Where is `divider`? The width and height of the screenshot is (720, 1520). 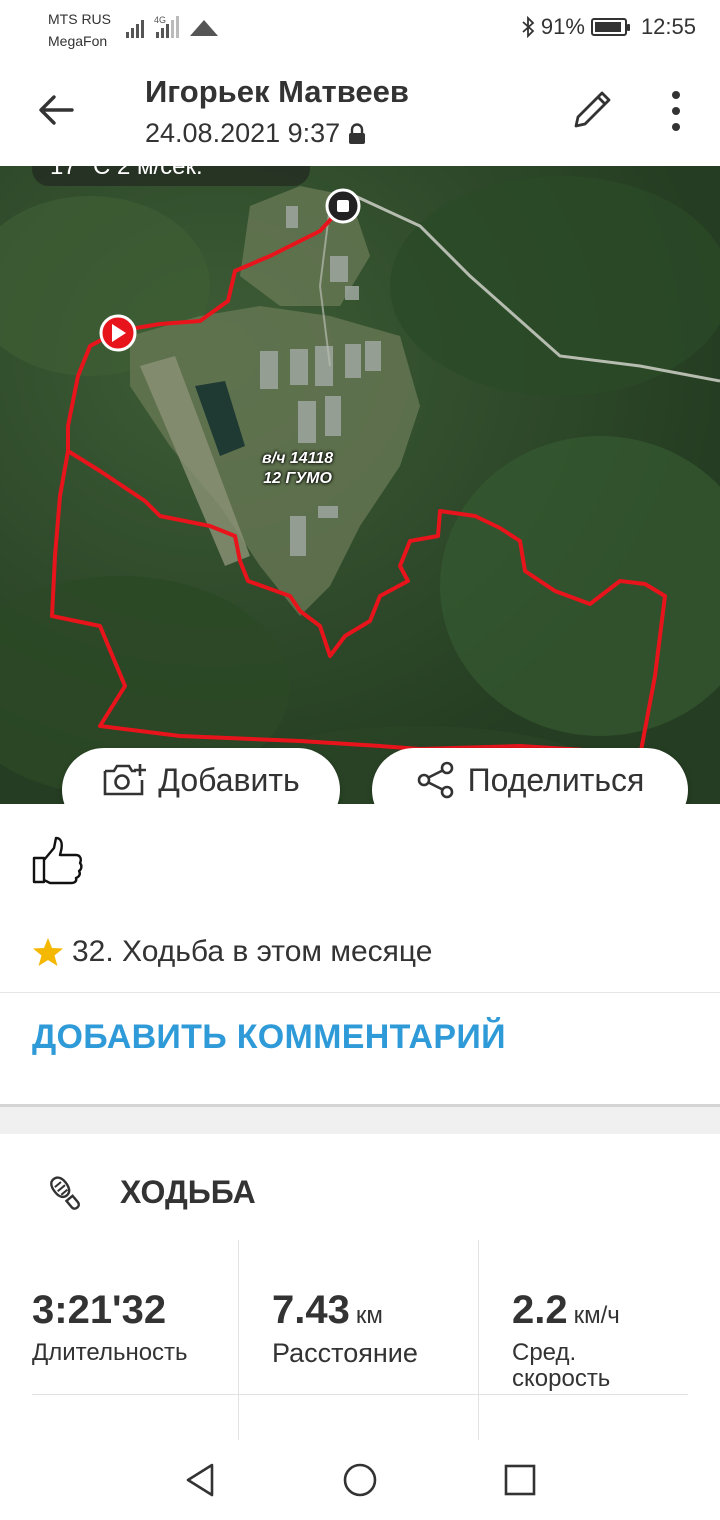
divider is located at coordinates (360, 992).